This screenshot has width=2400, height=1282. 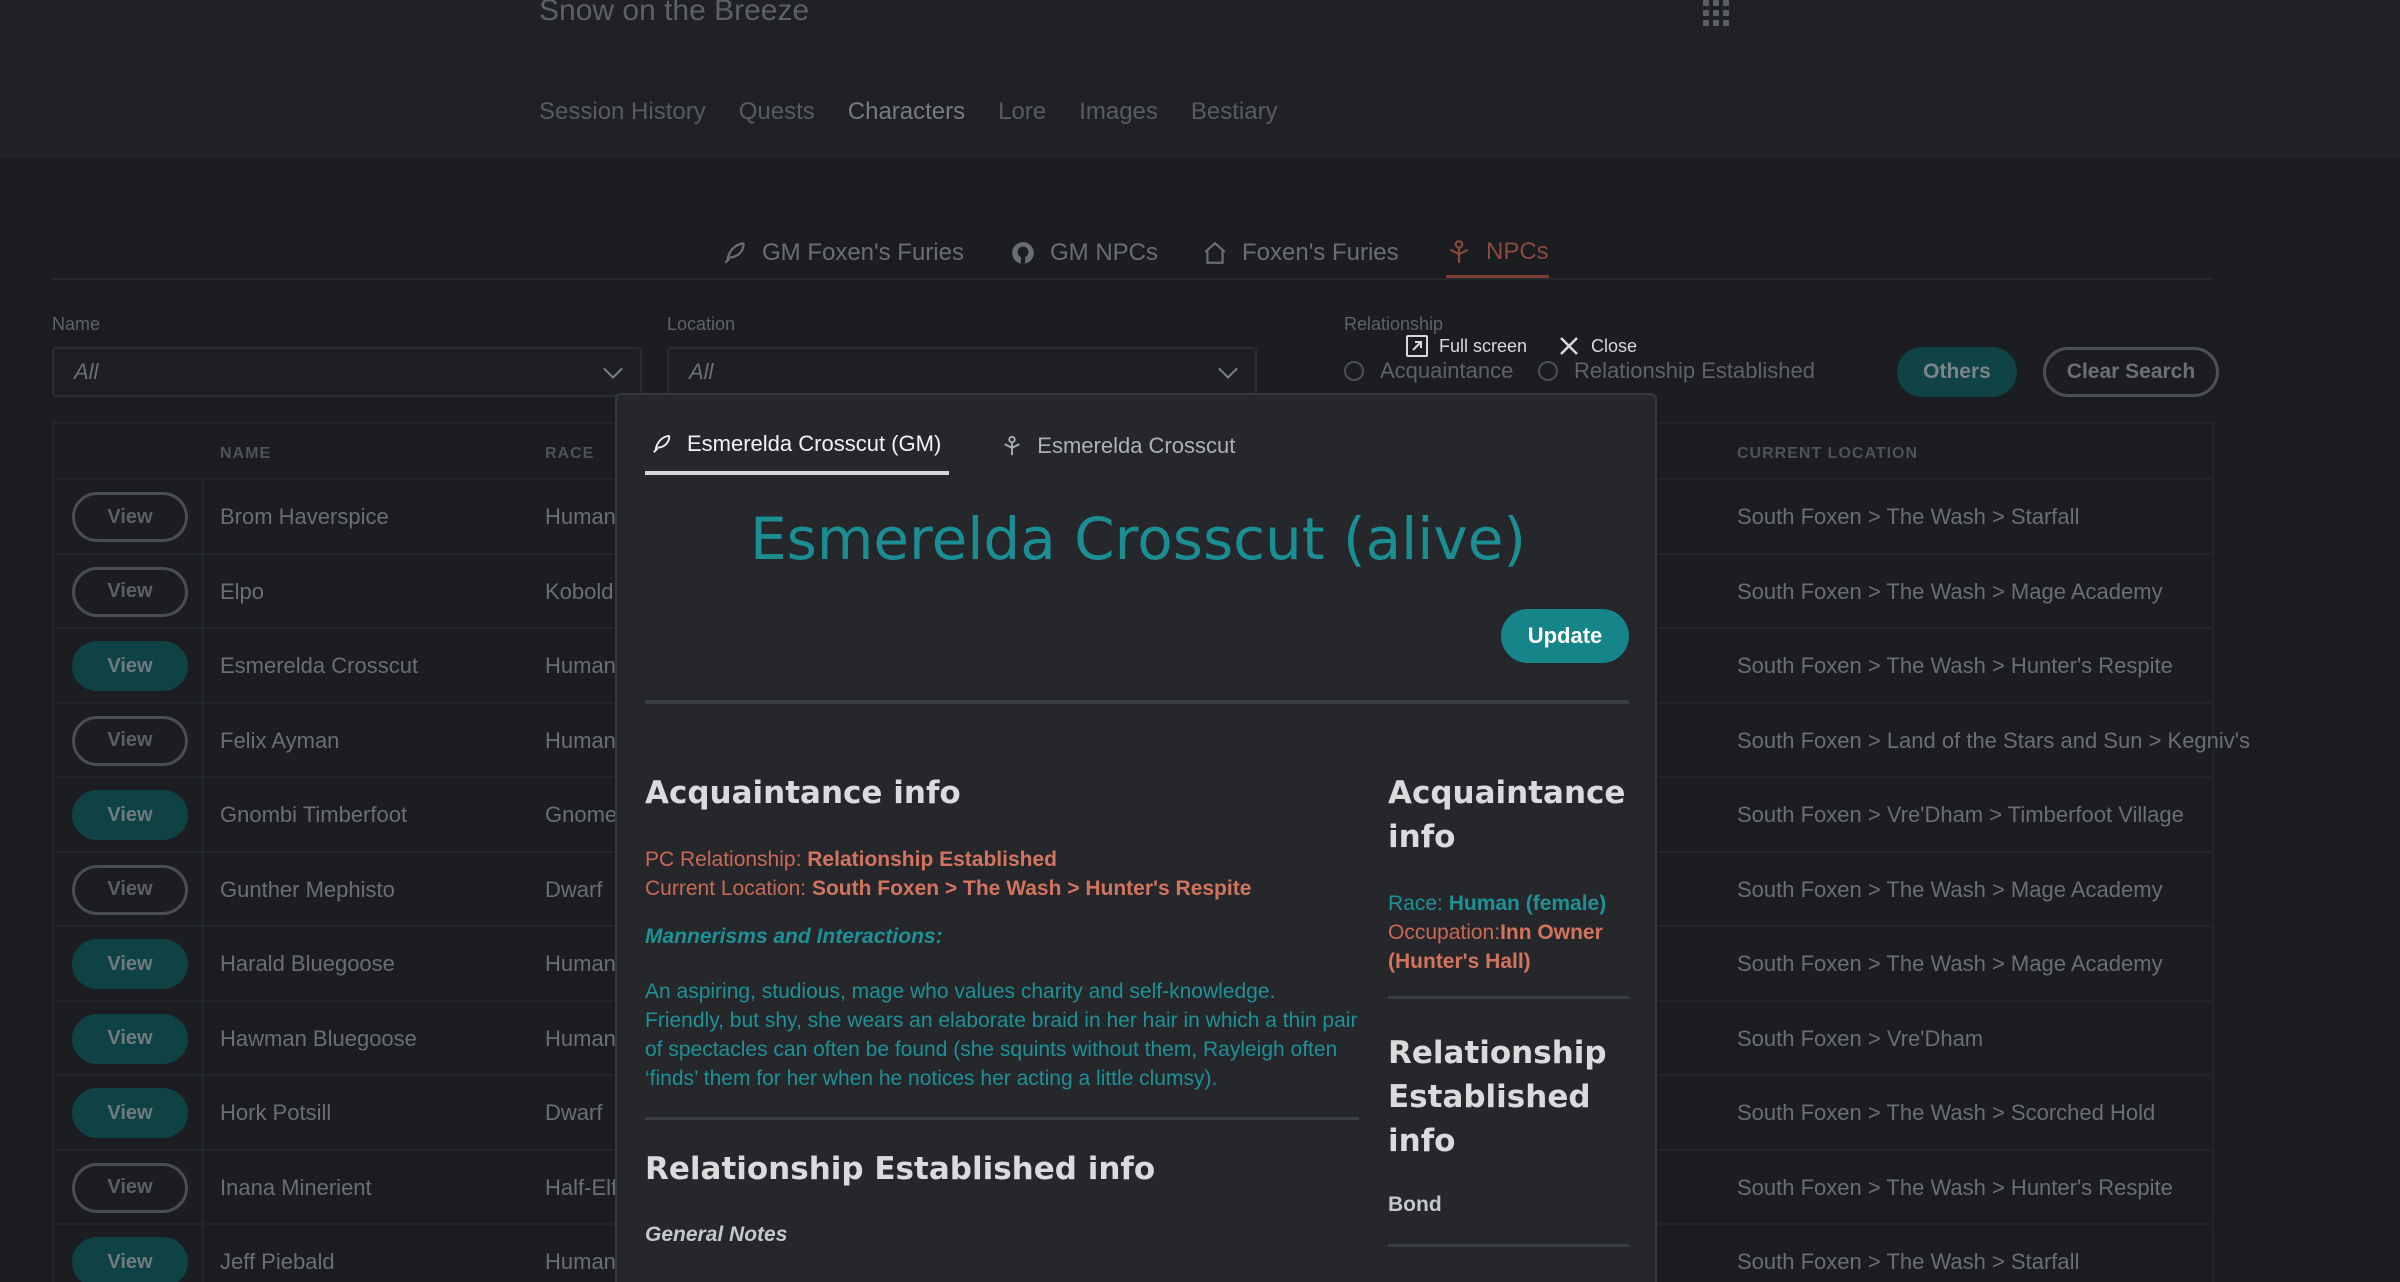 I want to click on npc-name: Hawman Bluegoose, so click(x=318, y=1038).